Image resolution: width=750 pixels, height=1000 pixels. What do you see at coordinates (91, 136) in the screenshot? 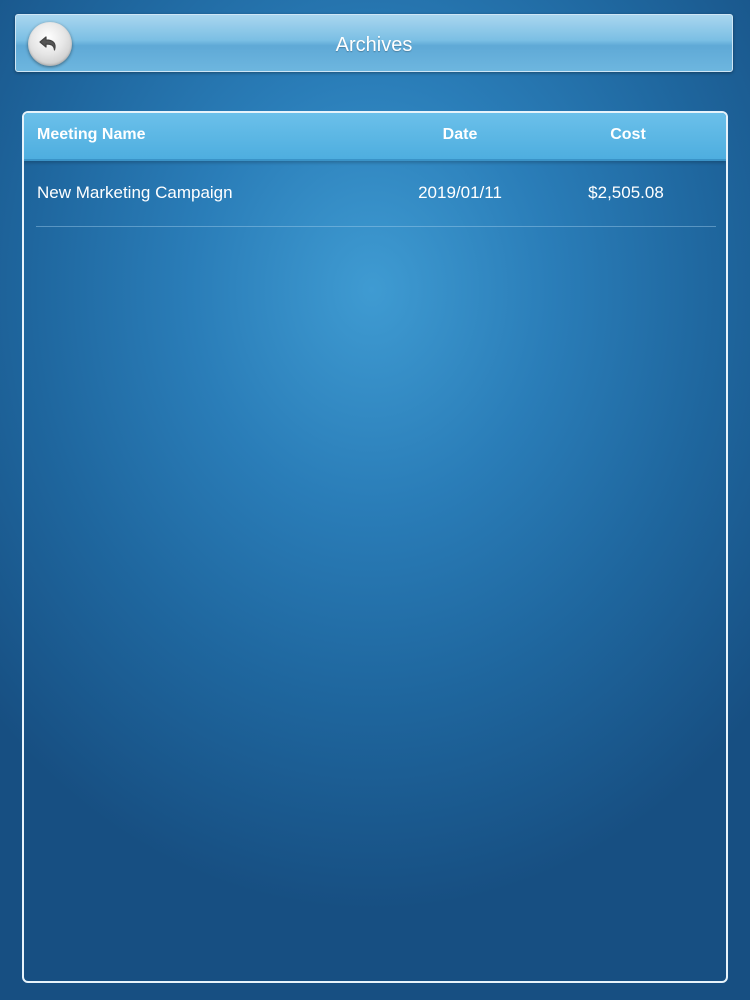
I see `column-header-meeting-name: Meeting Name` at bounding box center [91, 136].